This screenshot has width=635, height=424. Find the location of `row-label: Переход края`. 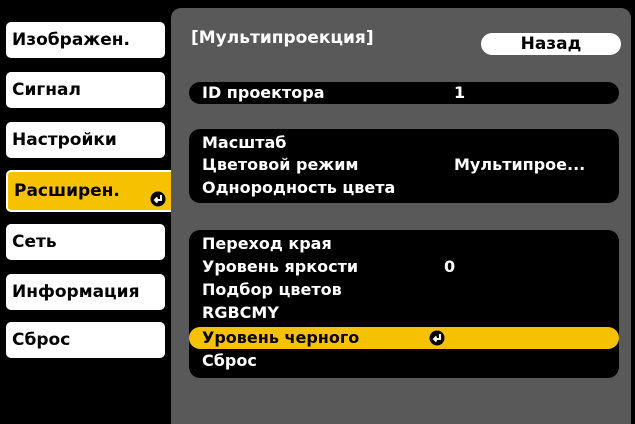

row-label: Переход края is located at coordinates (267, 243).